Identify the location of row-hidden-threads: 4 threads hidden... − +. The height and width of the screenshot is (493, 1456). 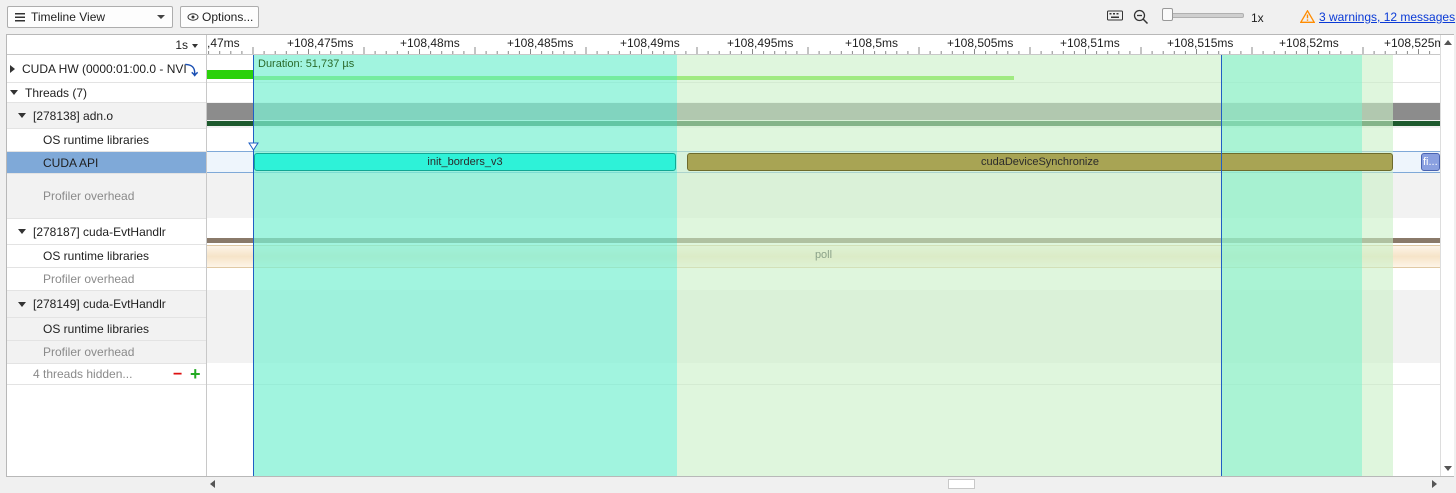
(106, 374).